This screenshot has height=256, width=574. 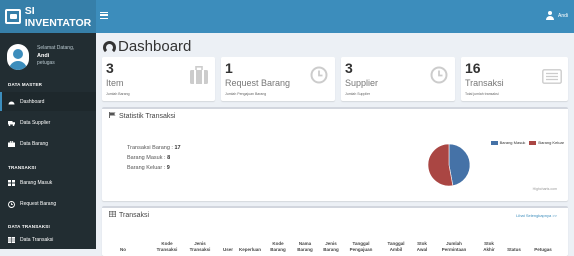 I want to click on card-label: Transaksi, so click(x=484, y=83).